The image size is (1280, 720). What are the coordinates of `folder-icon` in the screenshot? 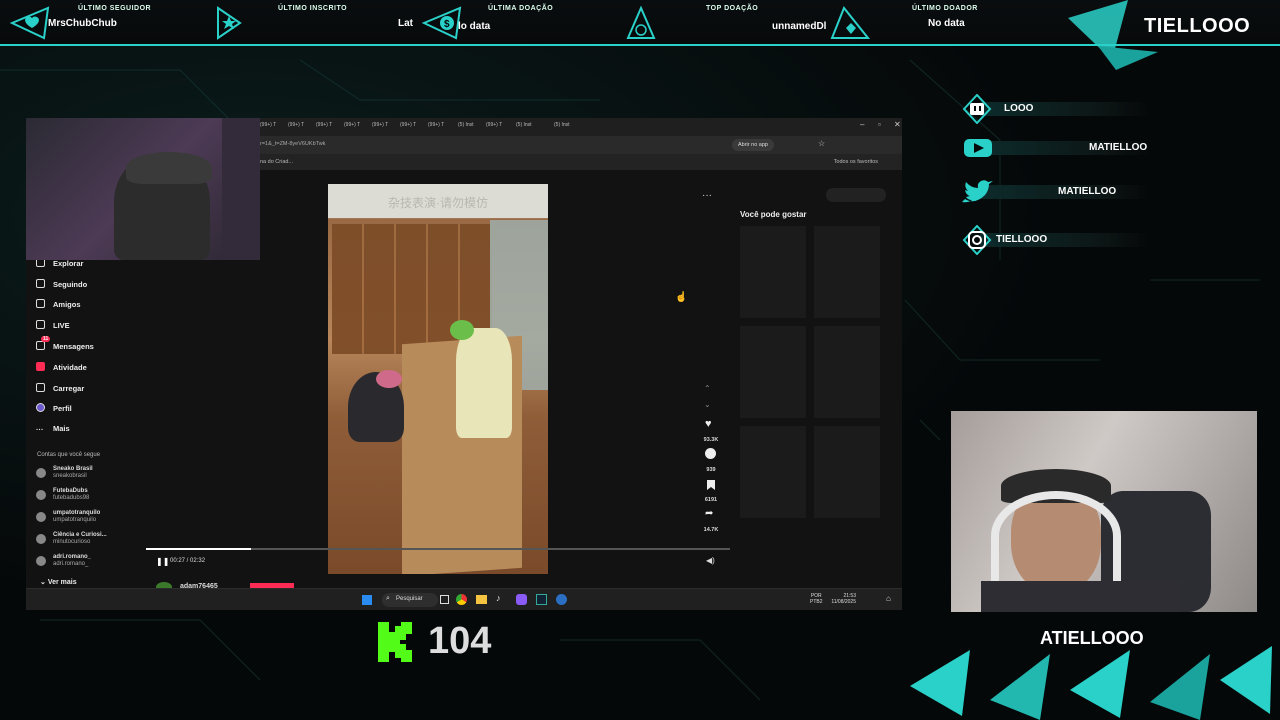 It's located at (481, 599).